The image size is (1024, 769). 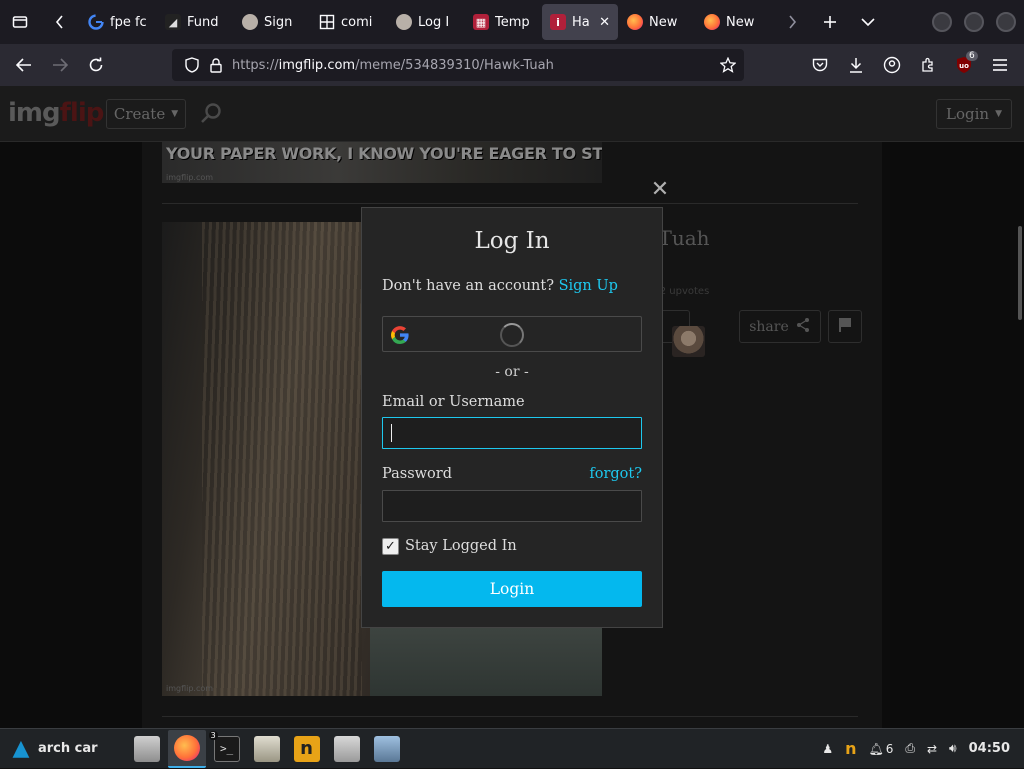 What do you see at coordinates (400, 335) in the screenshot?
I see `google-logo-icon` at bounding box center [400, 335].